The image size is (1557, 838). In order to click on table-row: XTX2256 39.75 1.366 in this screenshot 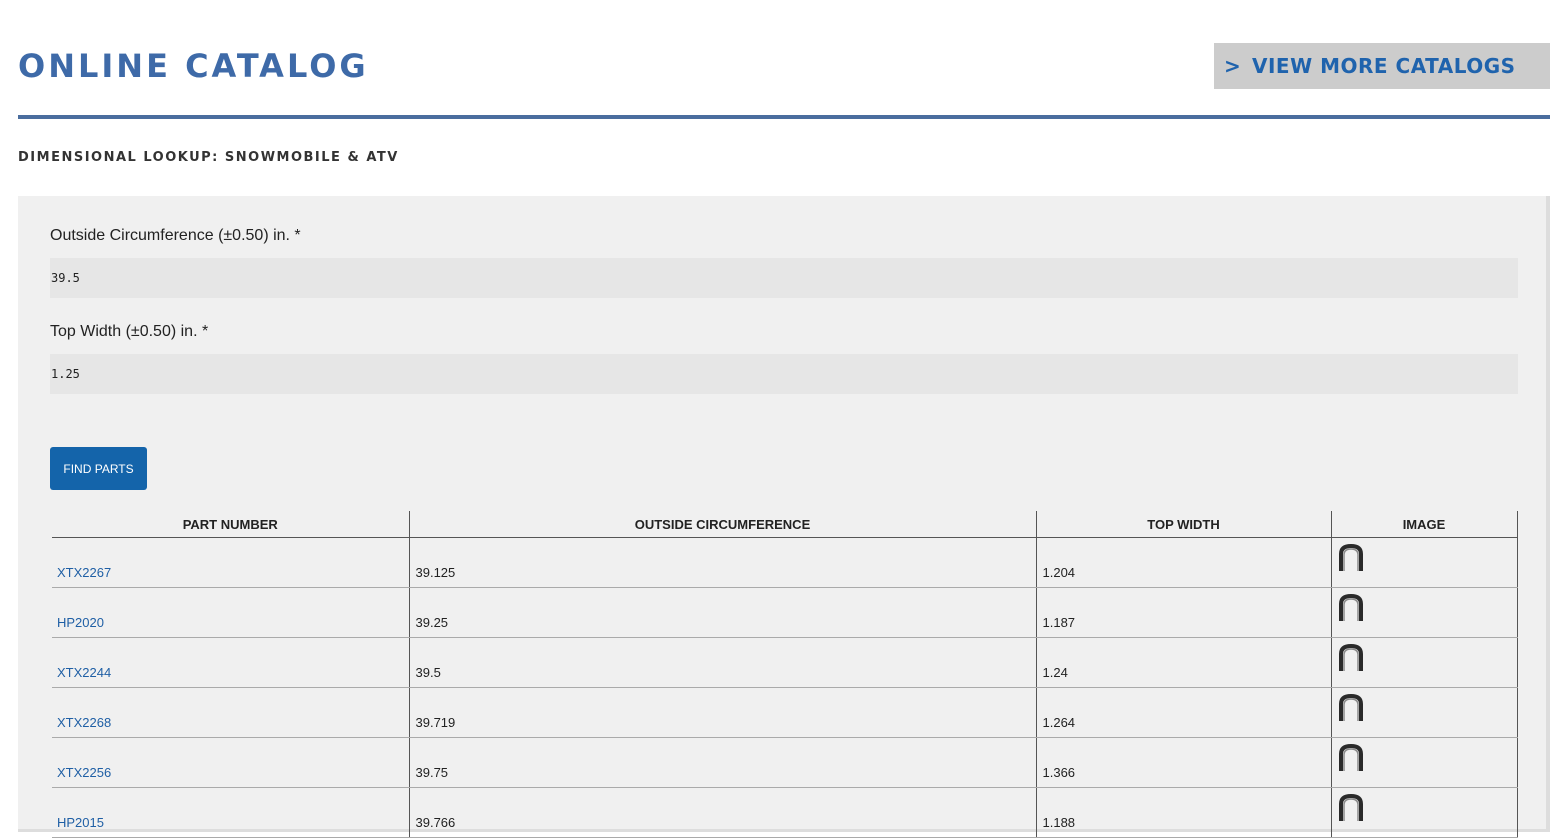, I will do `click(785, 762)`.